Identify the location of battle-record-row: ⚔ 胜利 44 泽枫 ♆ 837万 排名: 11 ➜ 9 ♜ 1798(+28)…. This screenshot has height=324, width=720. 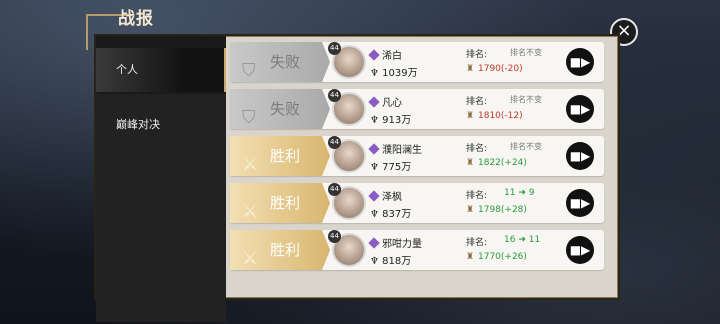
(417, 203).